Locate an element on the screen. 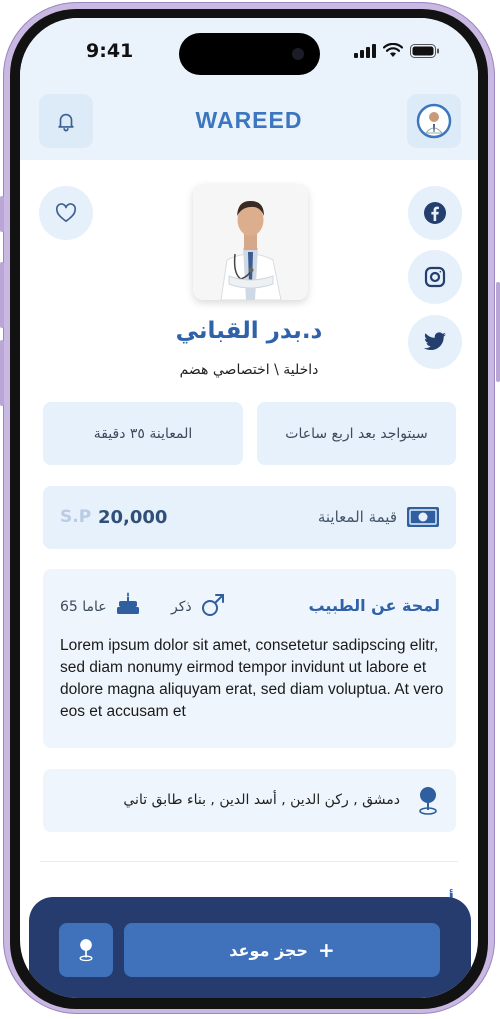 The image size is (500, 1019). profile-avatar-button is located at coordinates (434, 121).